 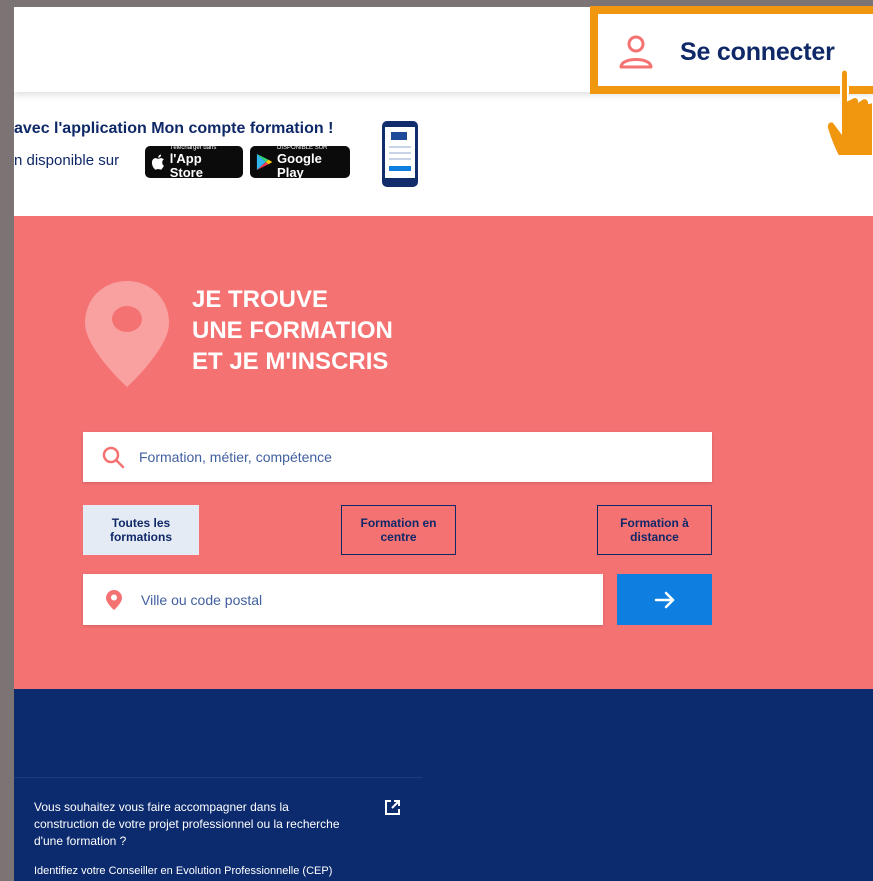 I want to click on filter-all-label: Toutes les formations, so click(x=140, y=530).